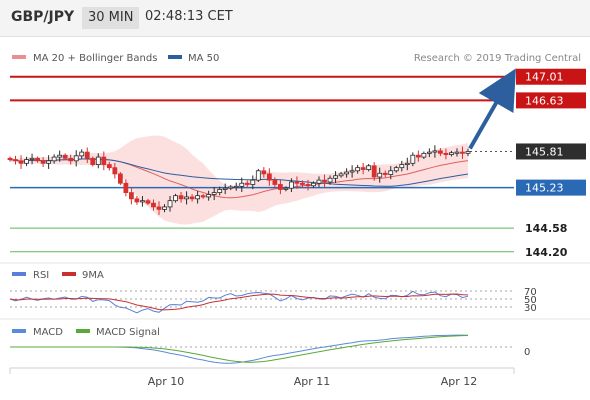  I want to click on rsi-tick-30: 30, so click(530, 308).